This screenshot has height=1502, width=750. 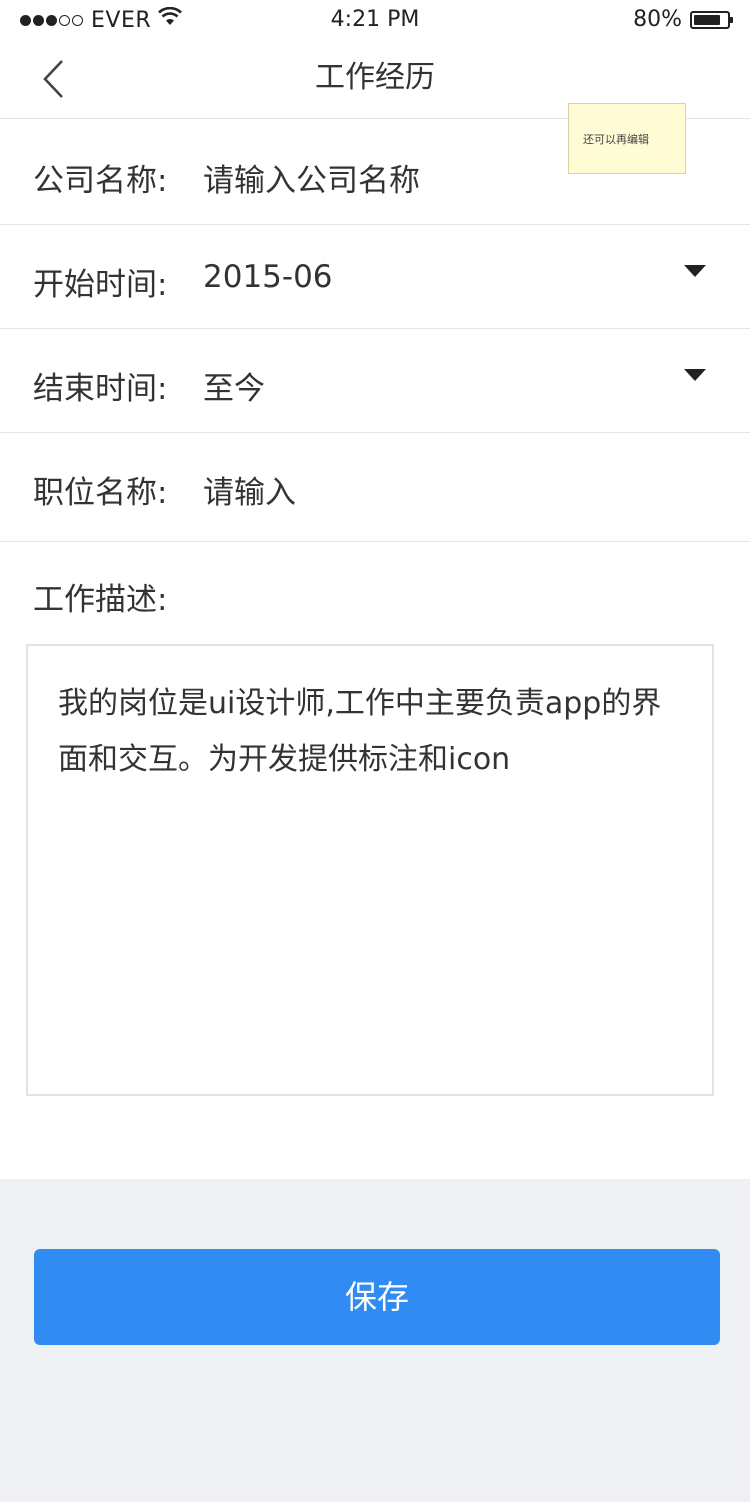 I want to click on position-label: 职位名称:, so click(x=100, y=493).